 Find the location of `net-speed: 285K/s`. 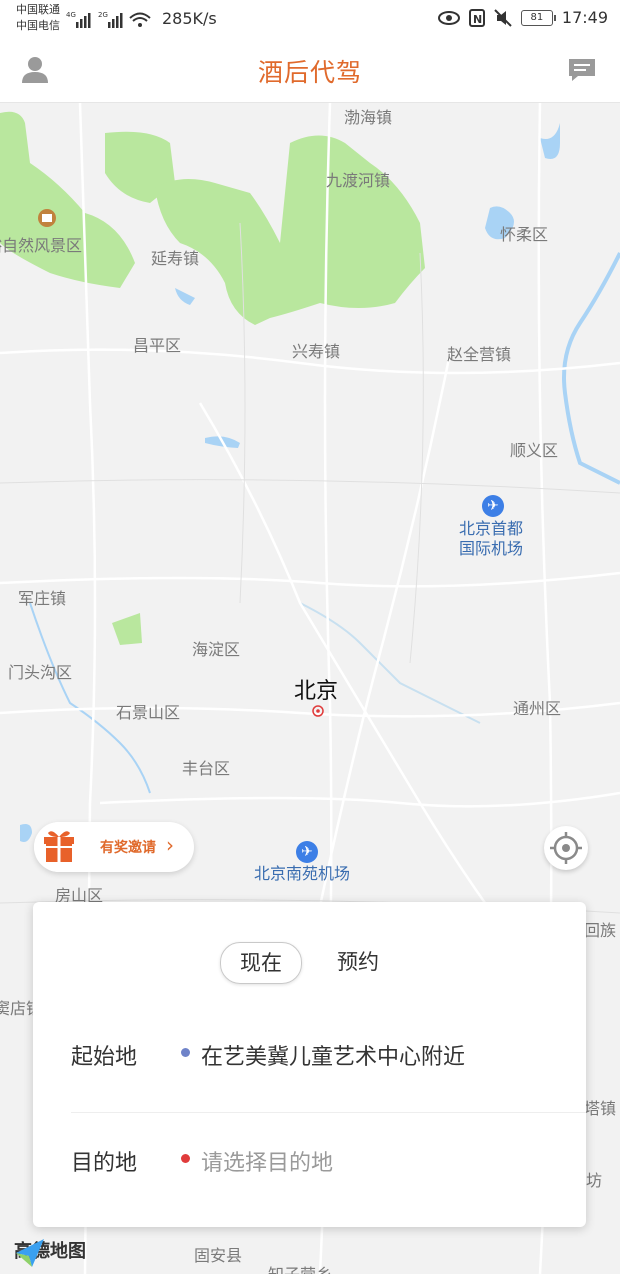

net-speed: 285K/s is located at coordinates (189, 18).